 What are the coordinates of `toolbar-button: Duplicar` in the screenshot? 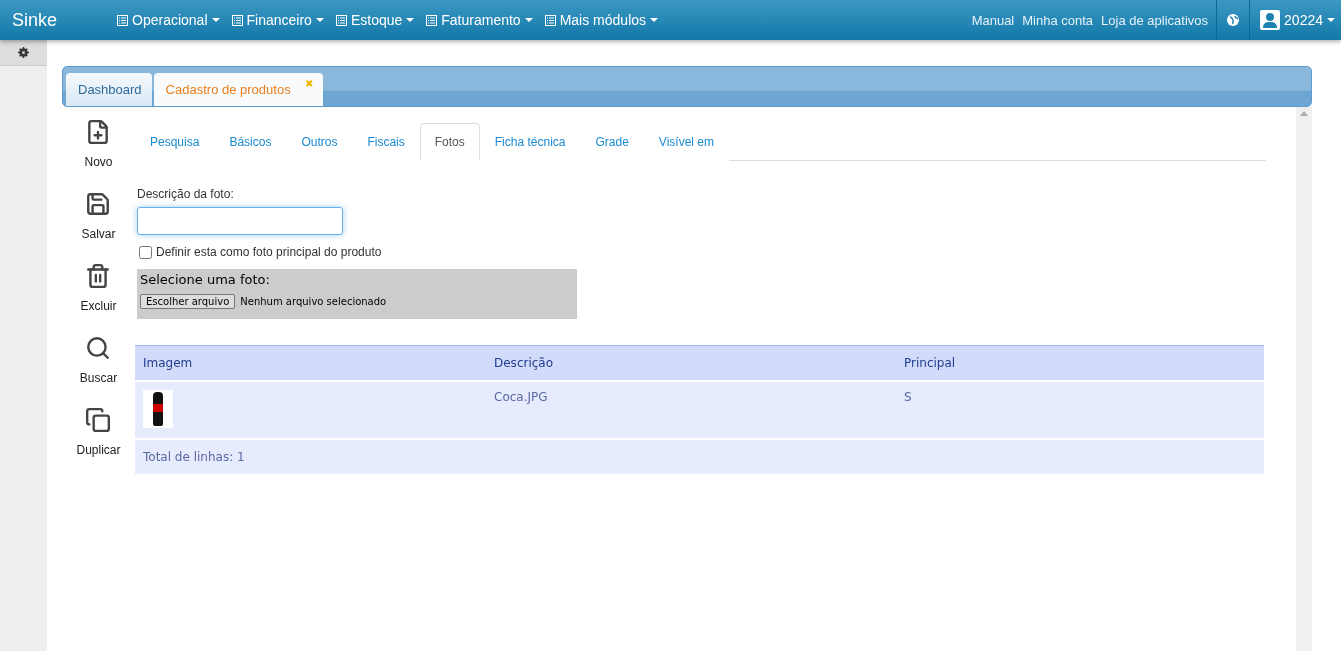 It's located at (98, 443).